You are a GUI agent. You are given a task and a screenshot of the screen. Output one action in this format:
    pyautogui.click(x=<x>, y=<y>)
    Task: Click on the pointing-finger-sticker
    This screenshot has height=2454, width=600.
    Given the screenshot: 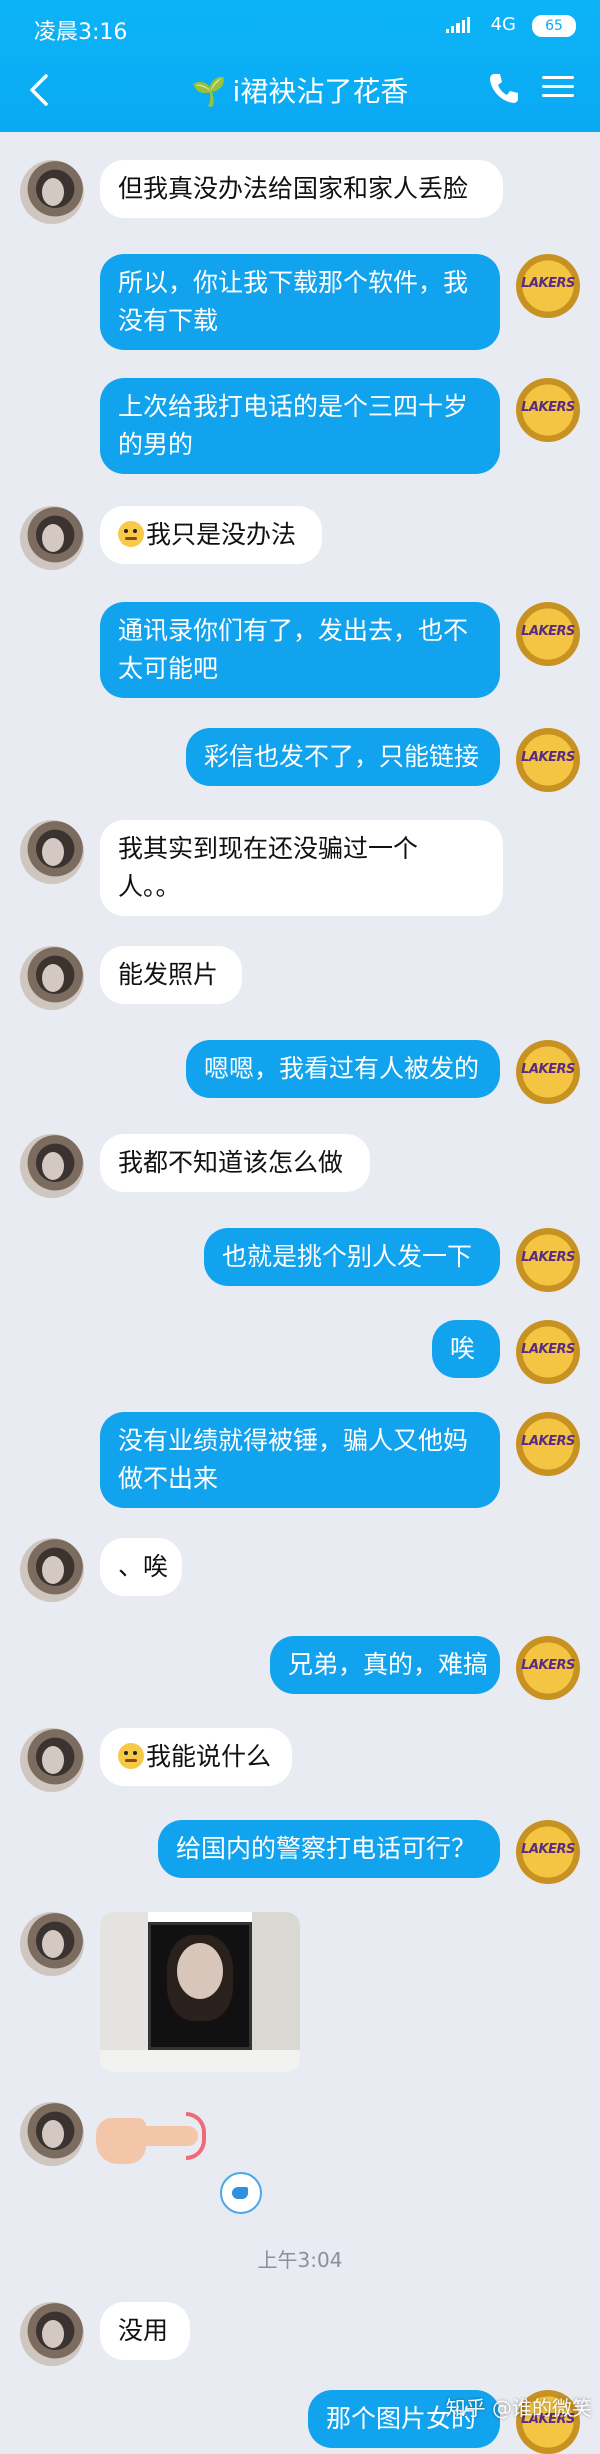 What is the action you would take?
    pyautogui.click(x=151, y=2139)
    